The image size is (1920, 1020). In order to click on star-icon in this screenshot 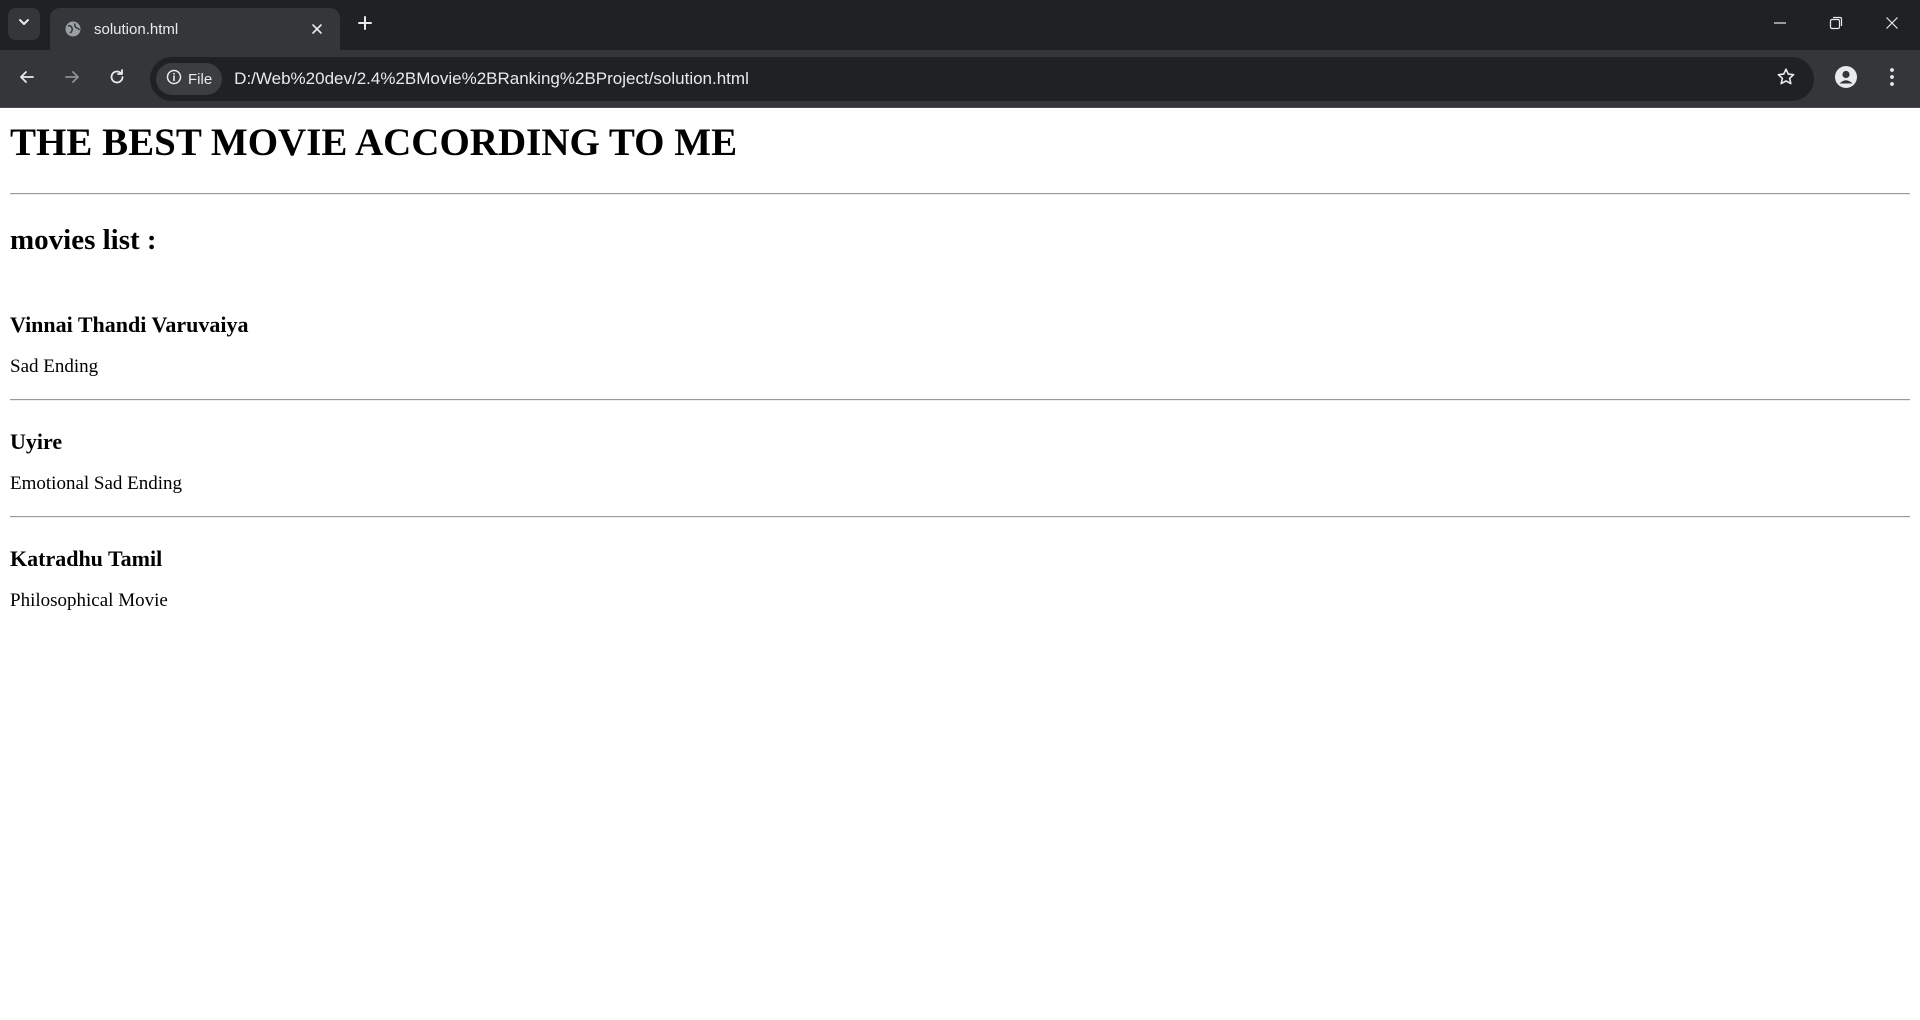, I will do `click(1786, 79)`.